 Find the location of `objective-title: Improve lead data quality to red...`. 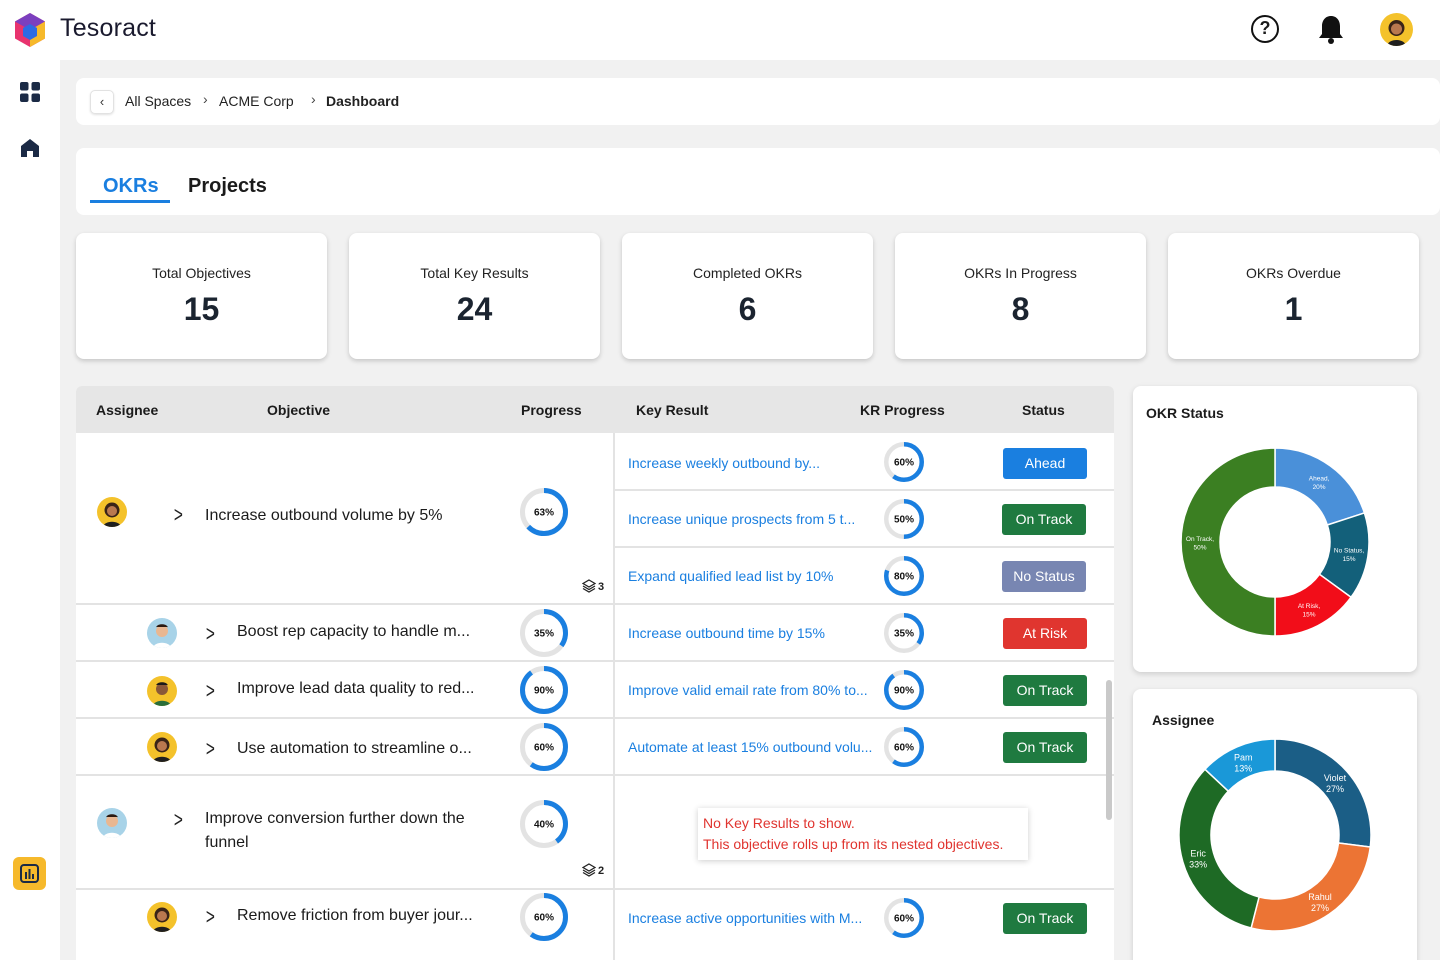

objective-title: Improve lead data quality to red... is located at coordinates (355, 689).